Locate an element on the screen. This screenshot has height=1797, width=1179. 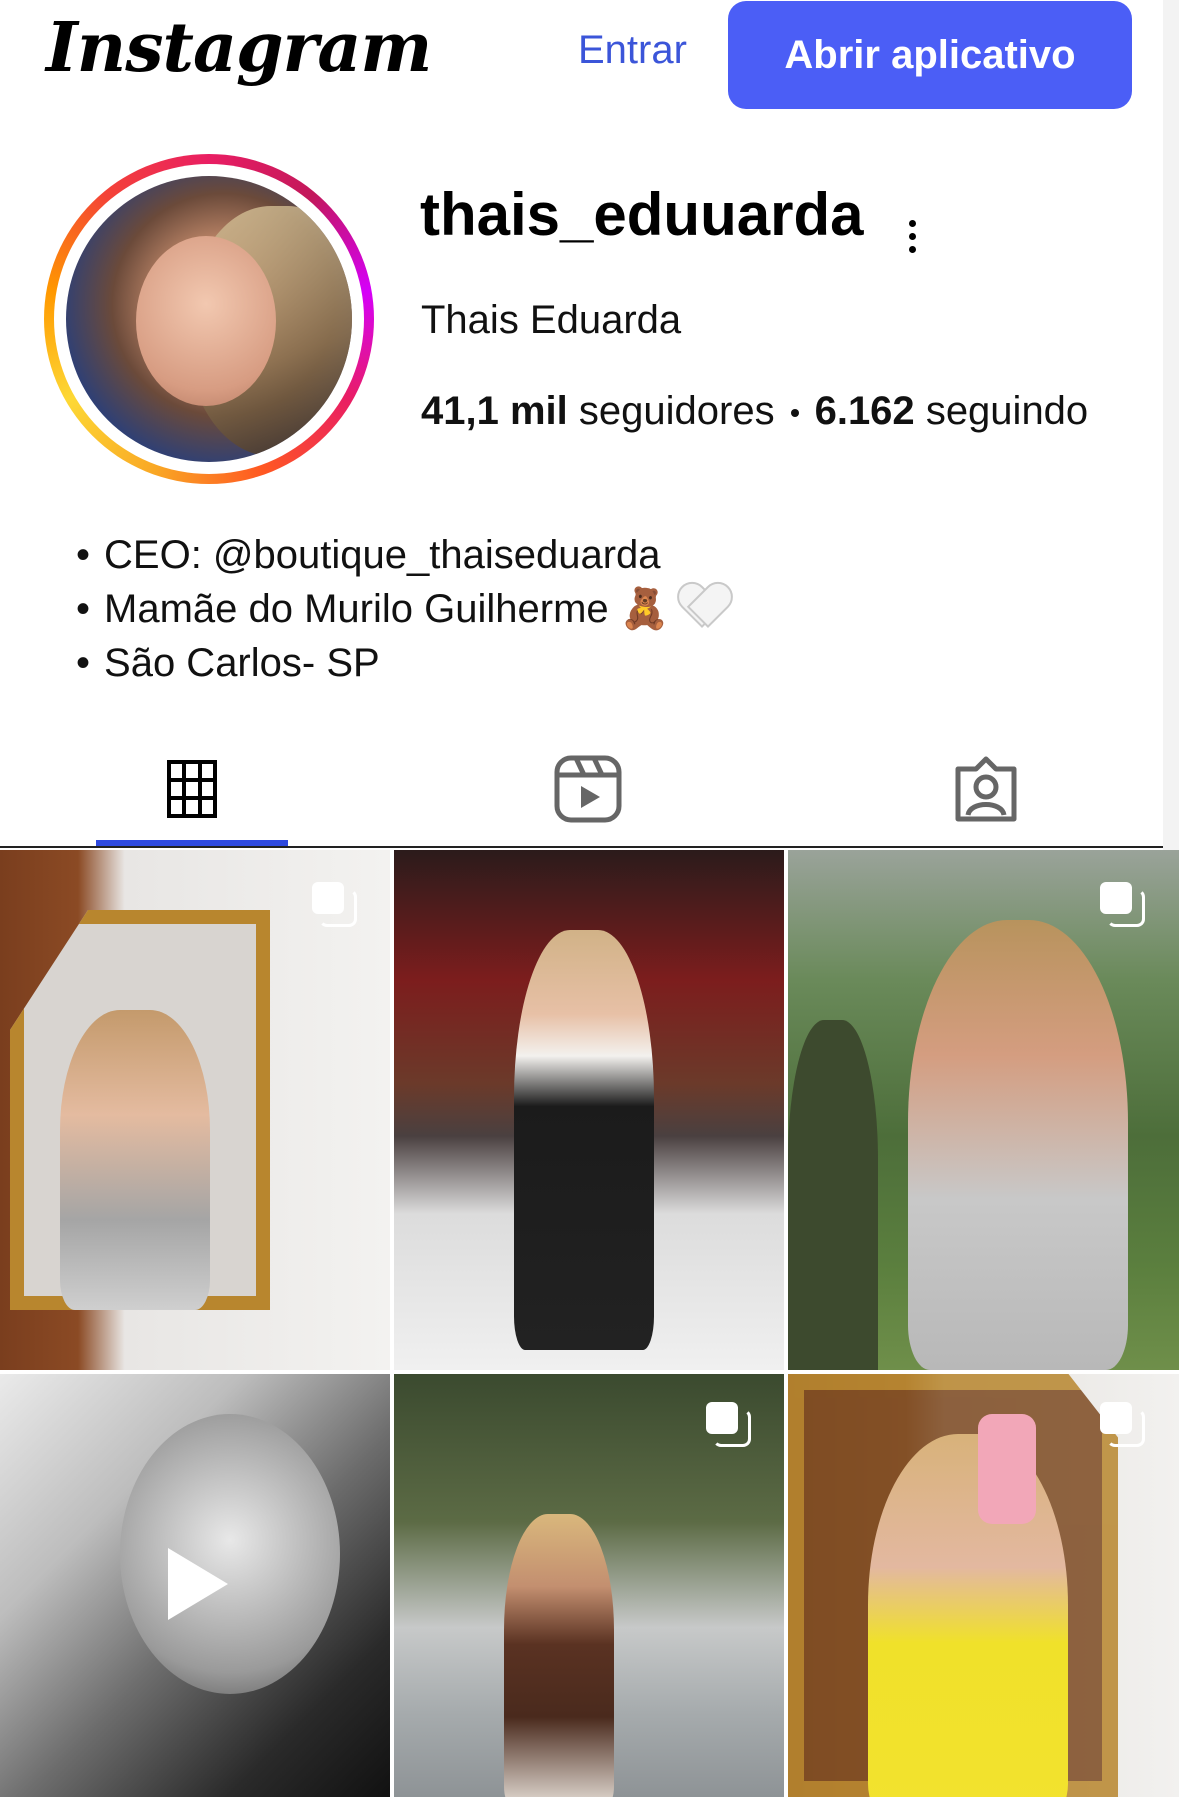
more-options-icon is located at coordinates (912, 237).